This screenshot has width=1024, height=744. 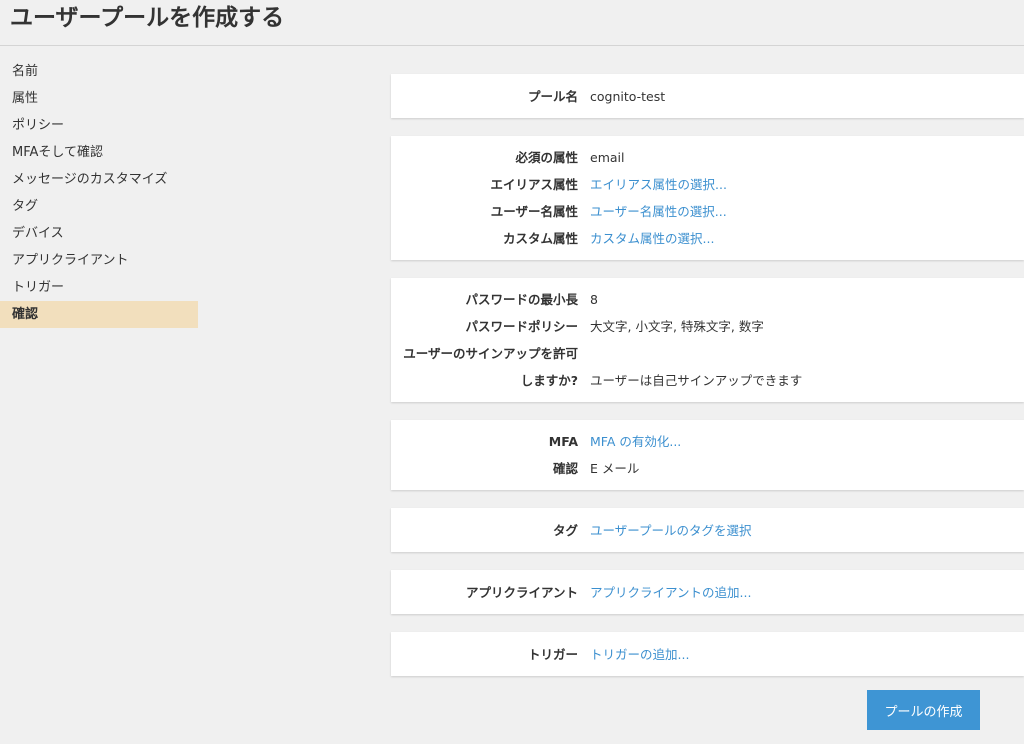 I want to click on signup-permission-label-line2: しますか?, so click(x=549, y=380).